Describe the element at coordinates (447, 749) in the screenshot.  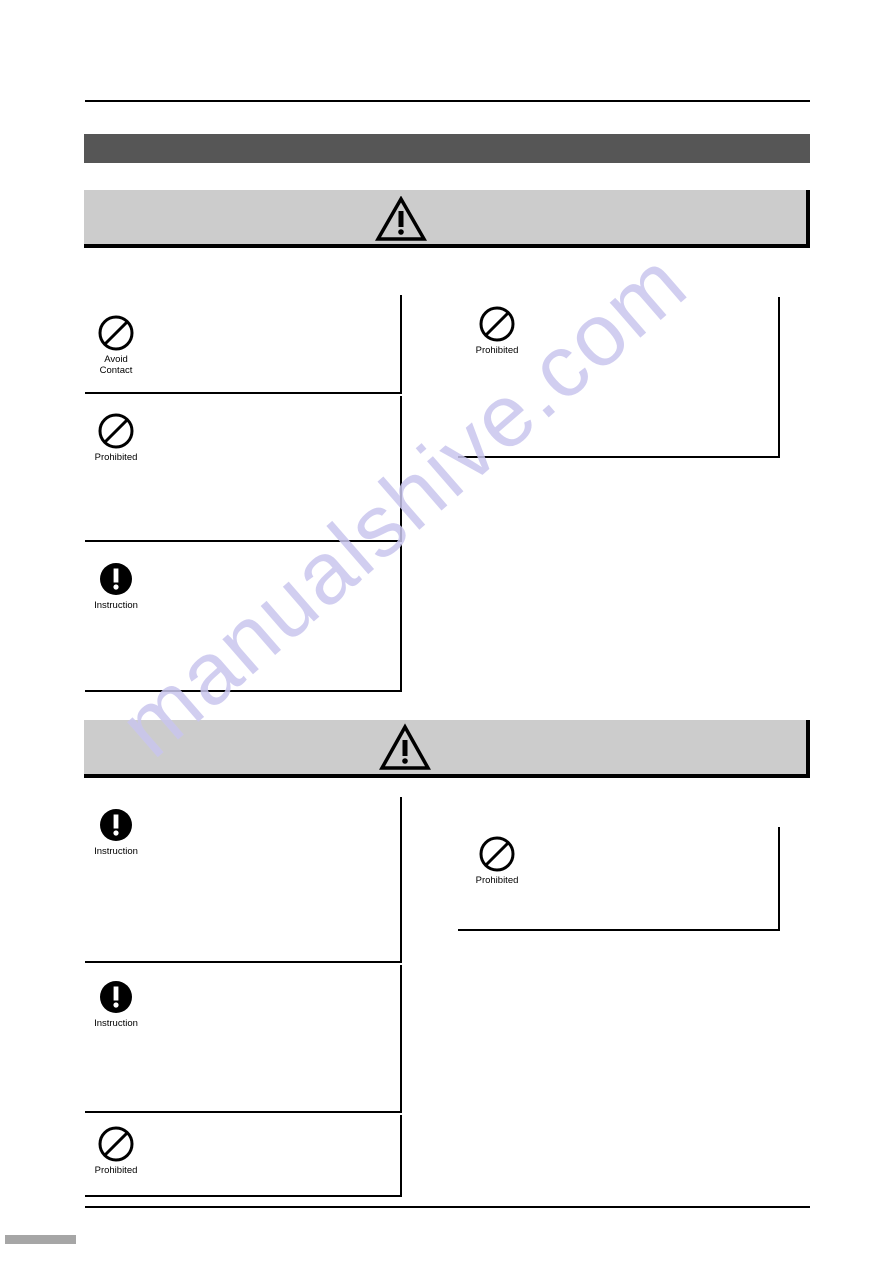
I see `caution-banner` at that location.